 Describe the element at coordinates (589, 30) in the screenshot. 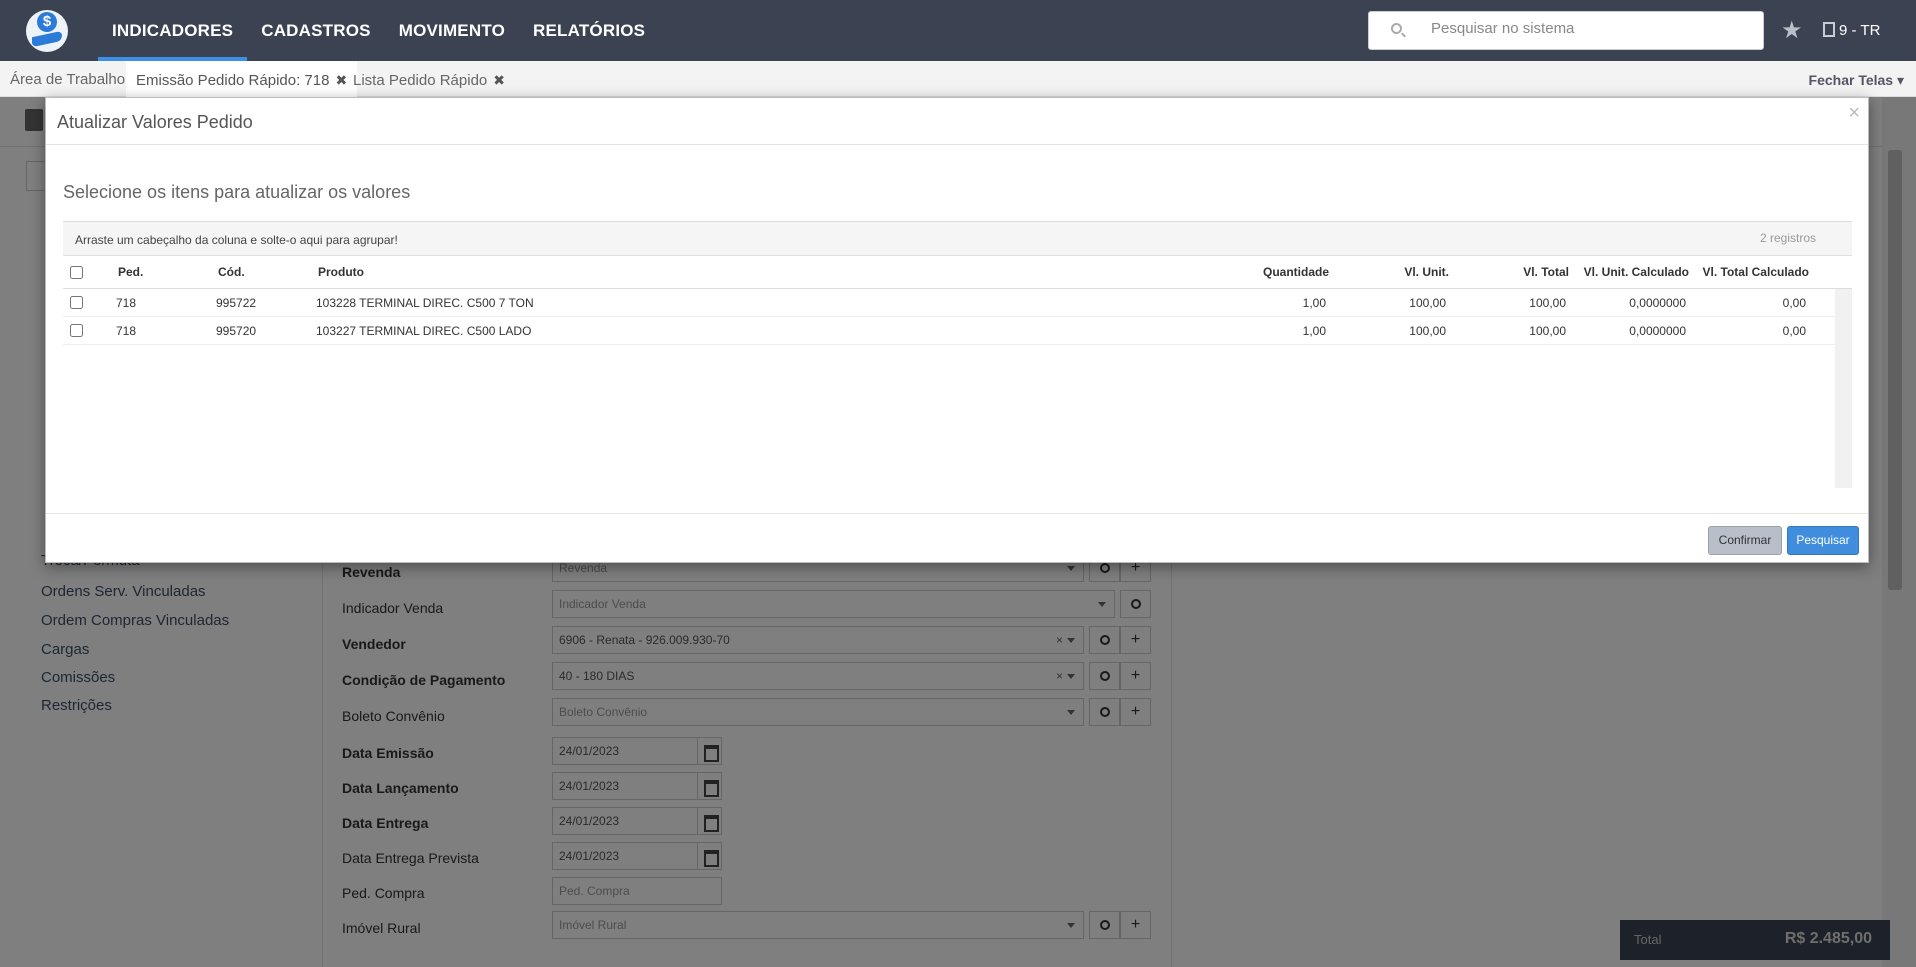

I see `nav-relatorios: RELATÓRIOS` at that location.